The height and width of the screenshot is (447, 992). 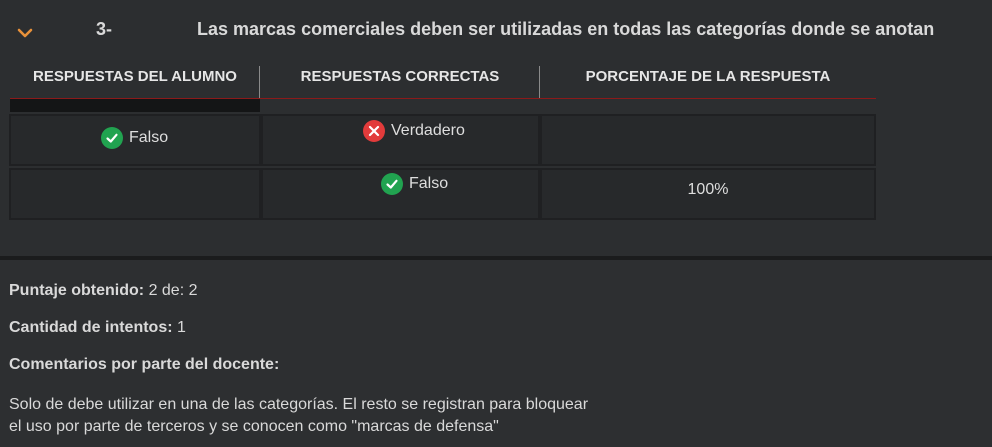 What do you see at coordinates (25, 33) in the screenshot?
I see `chevron-down-icon` at bounding box center [25, 33].